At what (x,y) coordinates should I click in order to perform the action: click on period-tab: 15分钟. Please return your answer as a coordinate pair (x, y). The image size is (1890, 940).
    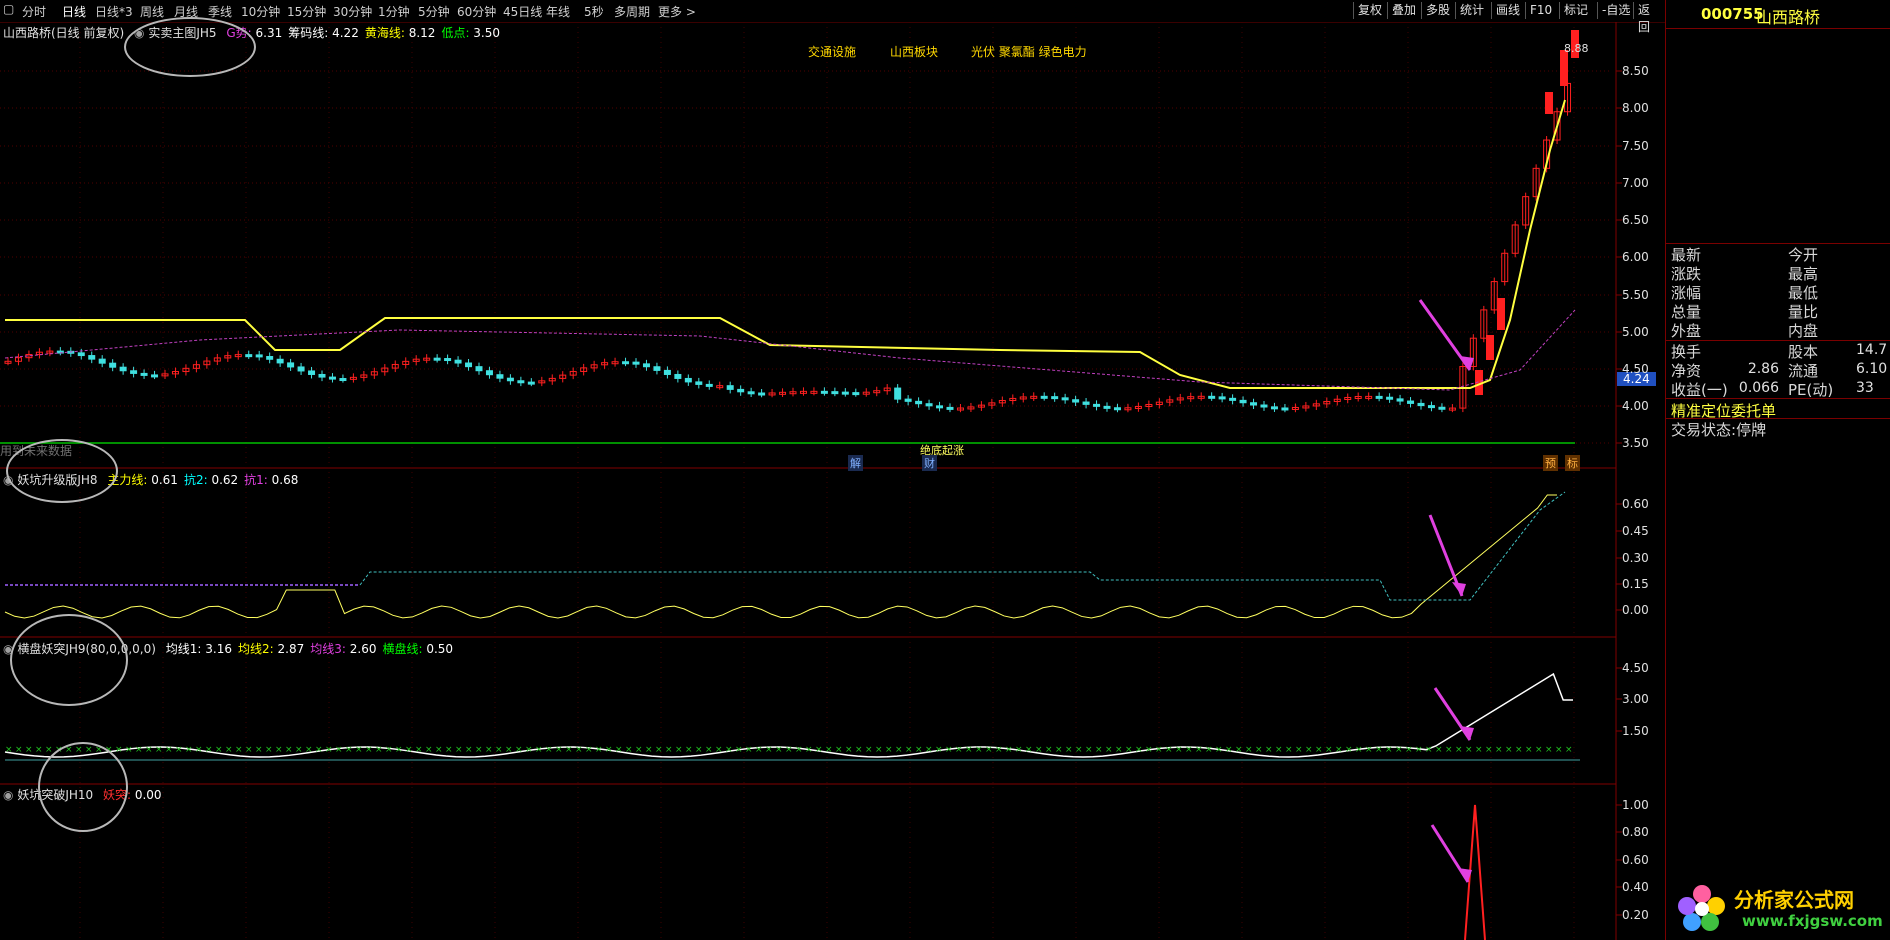
    Looking at the image, I should click on (306, 11).